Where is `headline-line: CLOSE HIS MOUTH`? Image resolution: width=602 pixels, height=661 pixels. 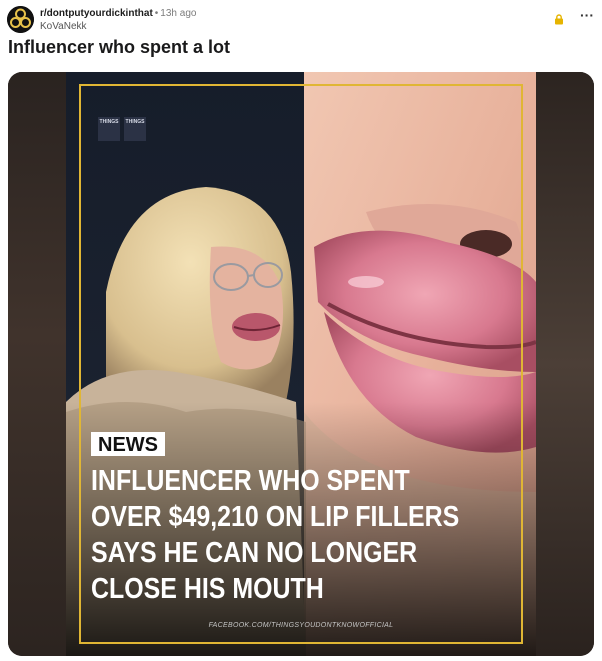 headline-line: CLOSE HIS MOUTH is located at coordinates (207, 589).